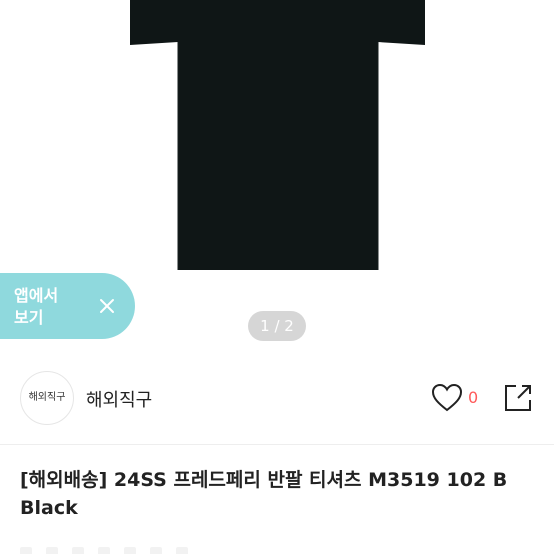 The image size is (554, 554). What do you see at coordinates (277, 326) in the screenshot?
I see `image-pager: 1 / 2` at bounding box center [277, 326].